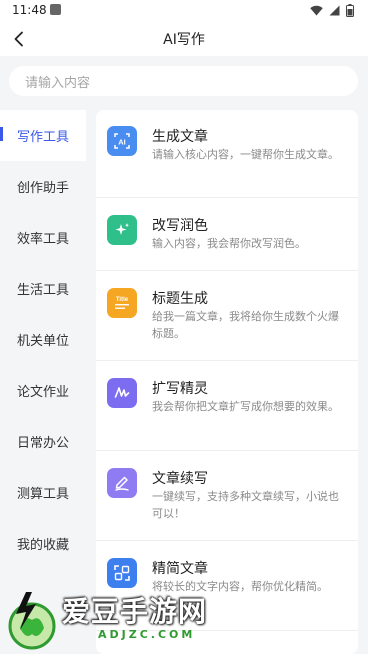 Image resolution: width=368 pixels, height=654 pixels. What do you see at coordinates (245, 505) in the screenshot?
I see `tool-desc: 一键续写，支持多种文章续写，小说也可以！` at bounding box center [245, 505].